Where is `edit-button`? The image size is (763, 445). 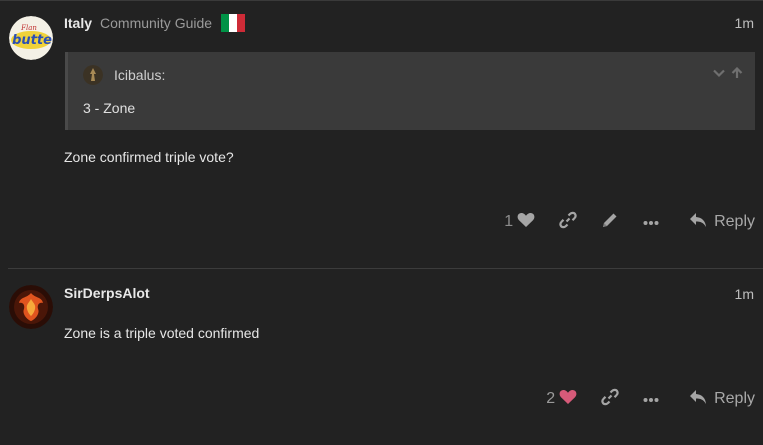
edit-button is located at coordinates (610, 222).